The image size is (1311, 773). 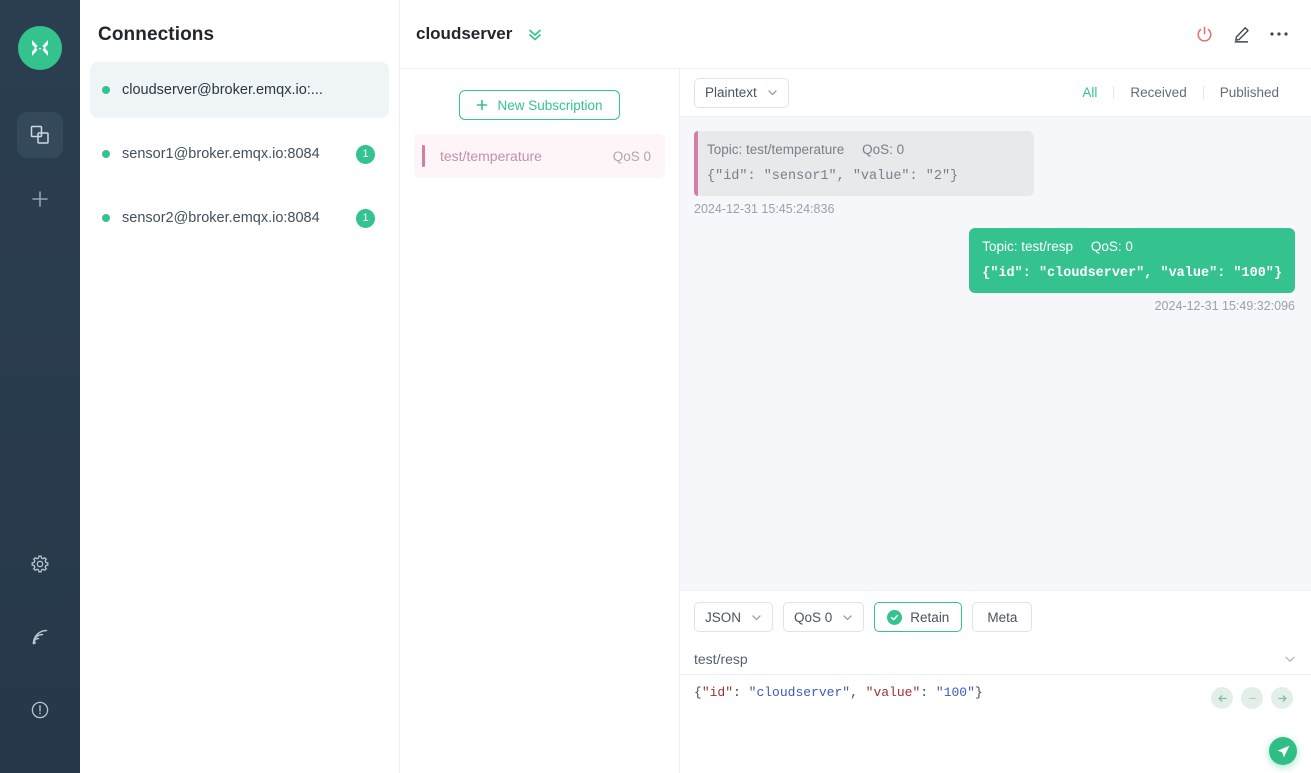 What do you see at coordinates (491, 156) in the screenshot?
I see `subscription-topic: test/temperature` at bounding box center [491, 156].